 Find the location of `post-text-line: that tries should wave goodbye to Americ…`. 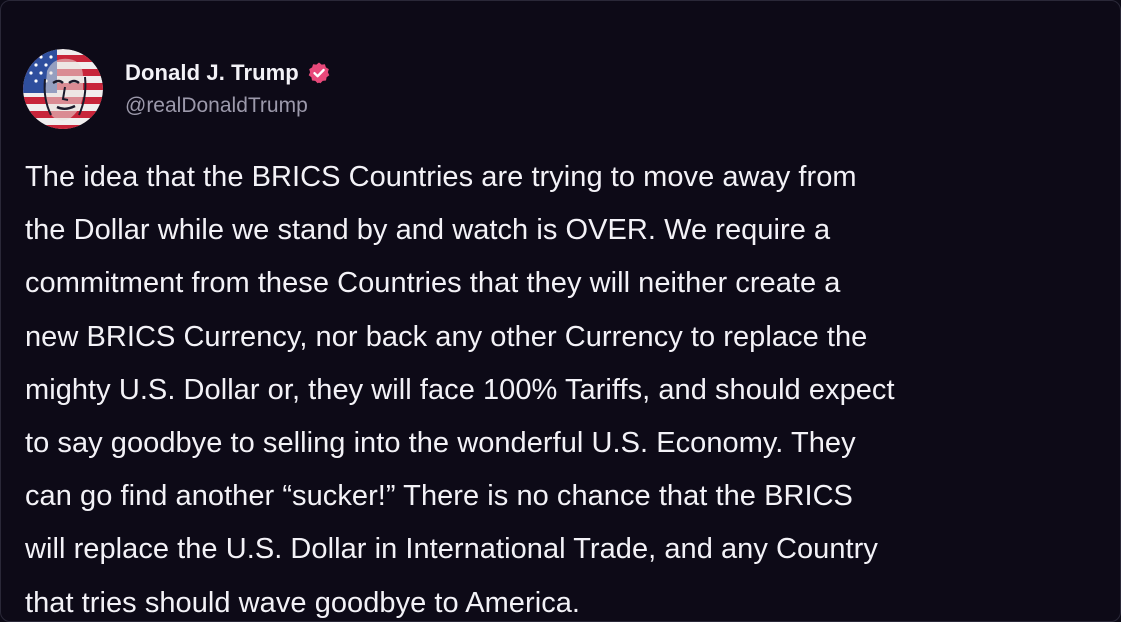

post-text-line: that tries should wave goodbye to Americ… is located at coordinates (303, 602).